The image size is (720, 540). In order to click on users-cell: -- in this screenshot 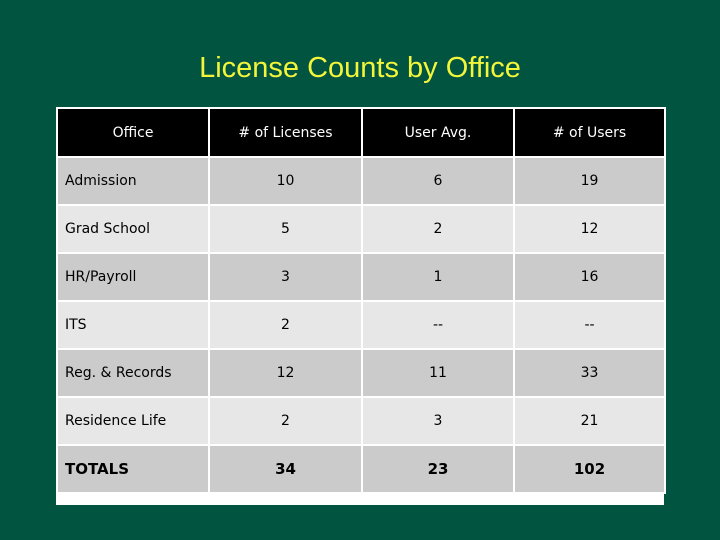, I will do `click(589, 325)`.